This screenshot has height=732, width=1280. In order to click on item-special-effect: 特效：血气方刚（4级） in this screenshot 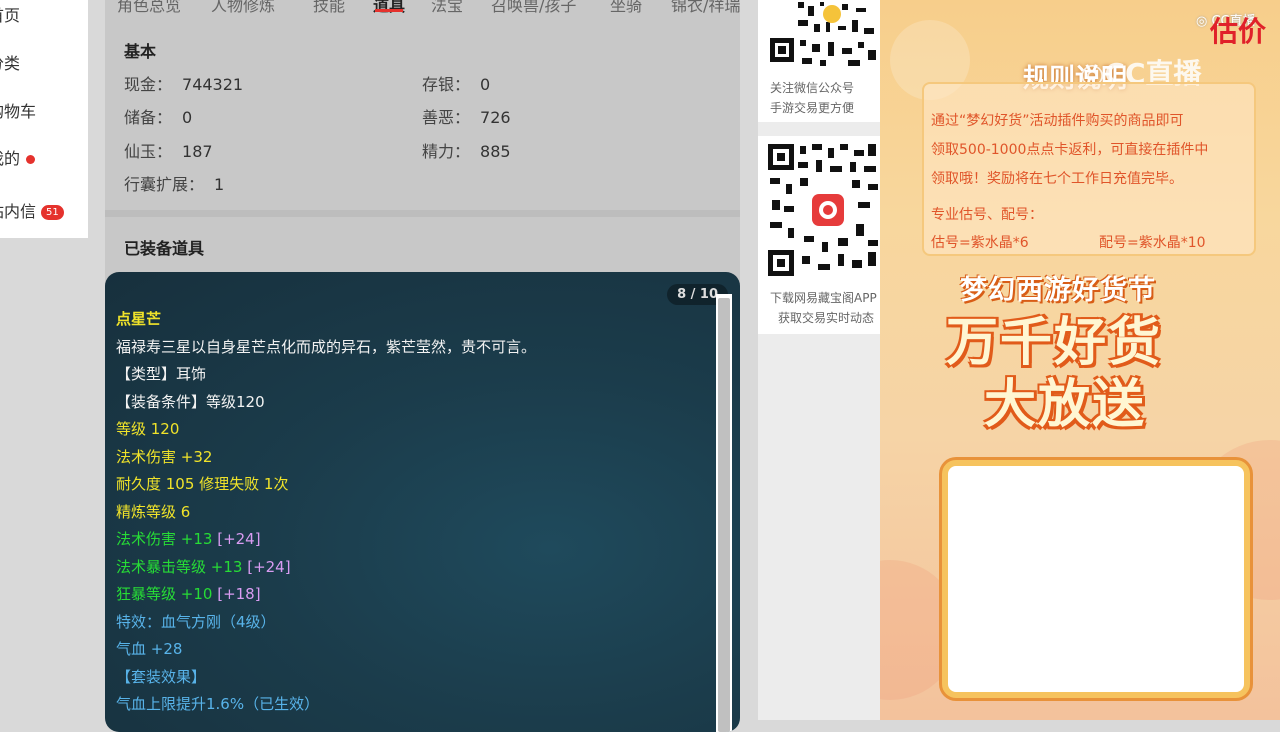, I will do `click(196, 622)`.